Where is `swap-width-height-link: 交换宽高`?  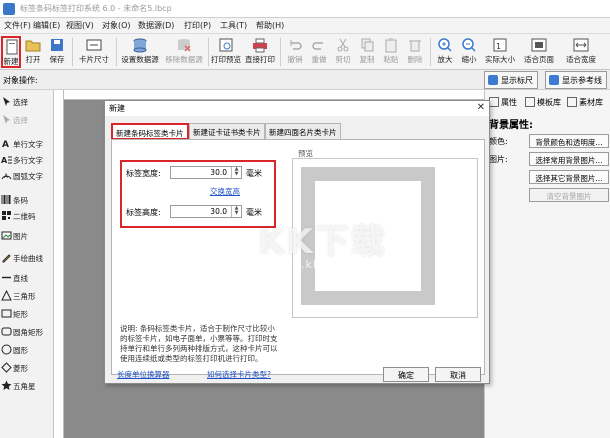
swap-width-height-link: 交换宽高 is located at coordinates (225, 191).